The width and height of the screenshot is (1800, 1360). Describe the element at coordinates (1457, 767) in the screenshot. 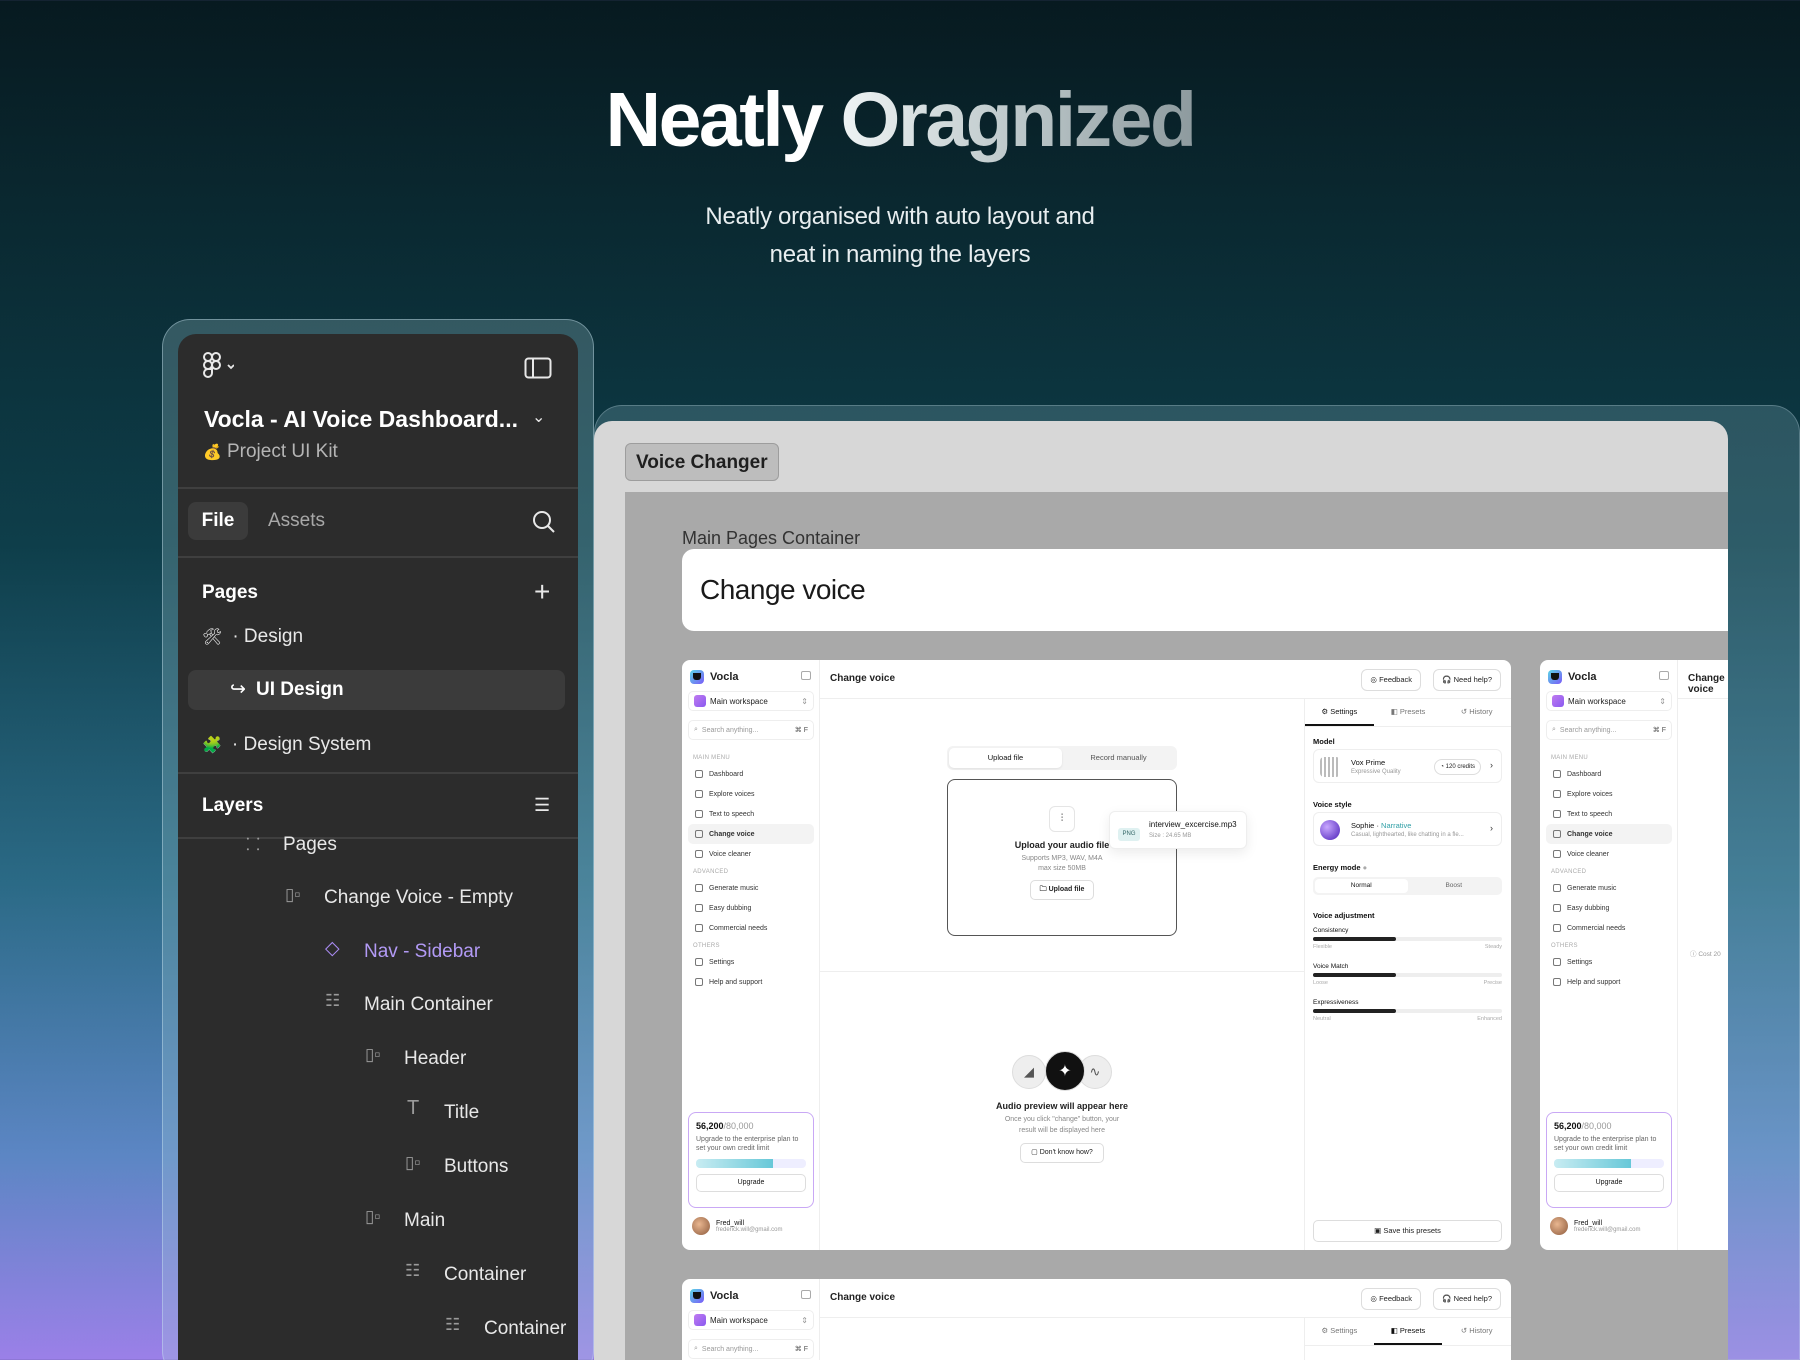

I see `credits-badge: ◔ 120 credits` at that location.